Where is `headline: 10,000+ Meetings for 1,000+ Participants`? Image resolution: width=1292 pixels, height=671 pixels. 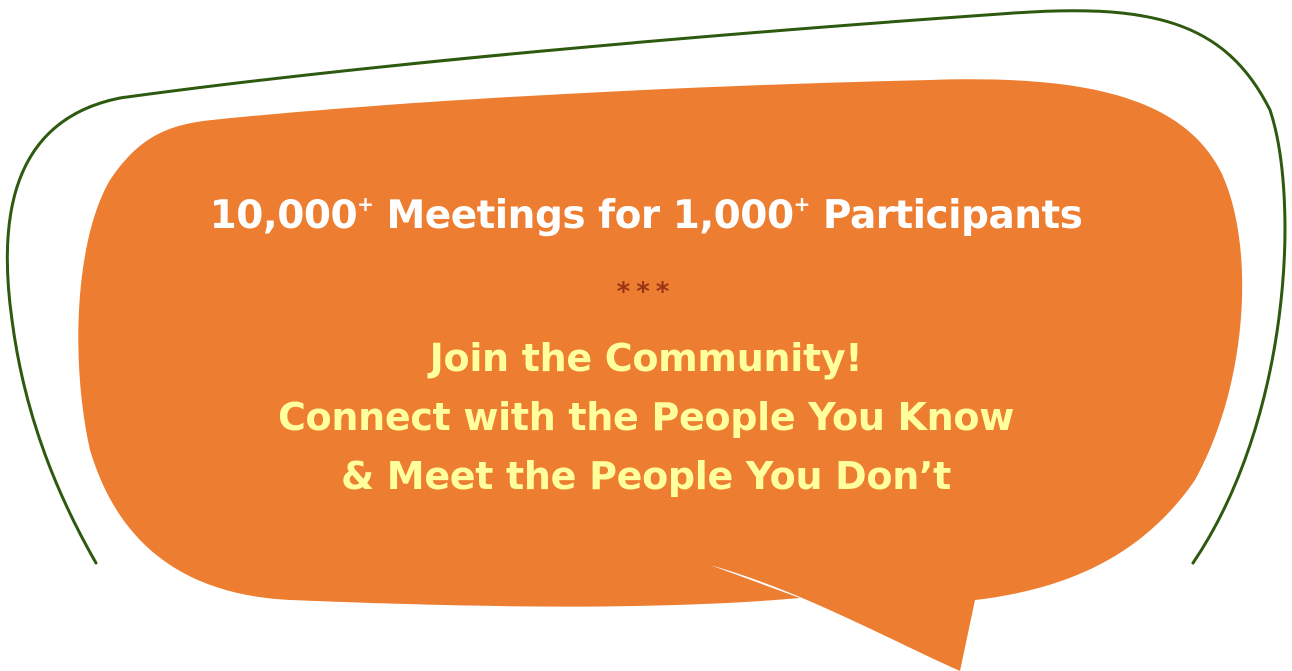 headline: 10,000+ Meetings for 1,000+ Participants is located at coordinates (646, 216).